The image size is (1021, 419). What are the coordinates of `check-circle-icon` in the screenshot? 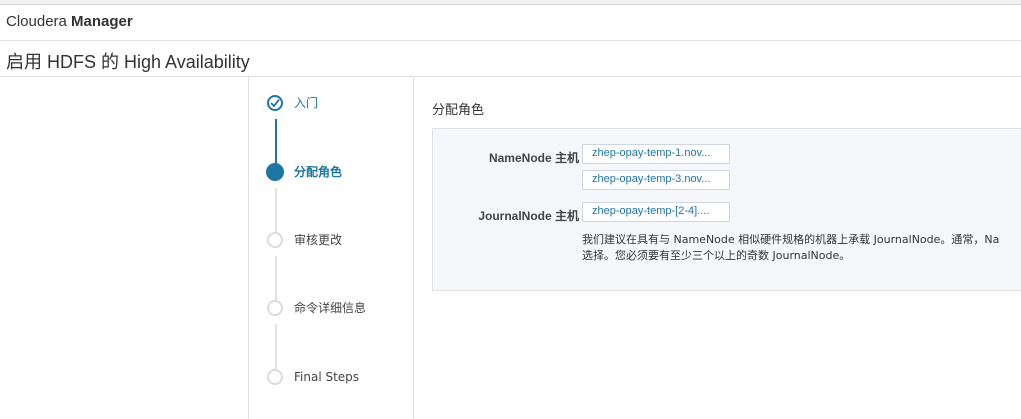 It's located at (275, 103).